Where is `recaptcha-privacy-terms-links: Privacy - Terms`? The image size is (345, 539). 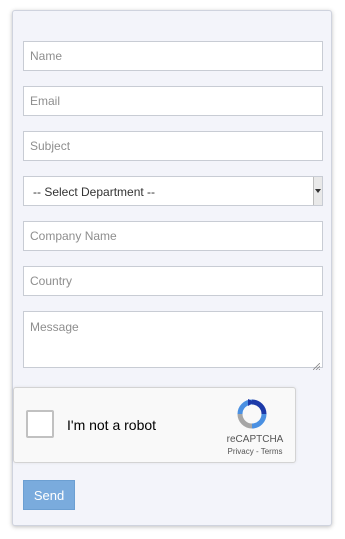
recaptcha-privacy-terms-links: Privacy - Terms is located at coordinates (255, 451).